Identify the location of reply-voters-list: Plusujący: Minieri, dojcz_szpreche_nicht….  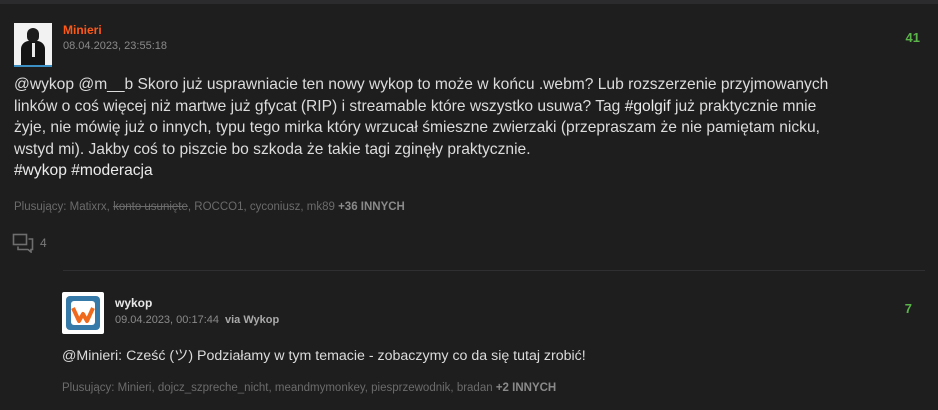
(309, 388).